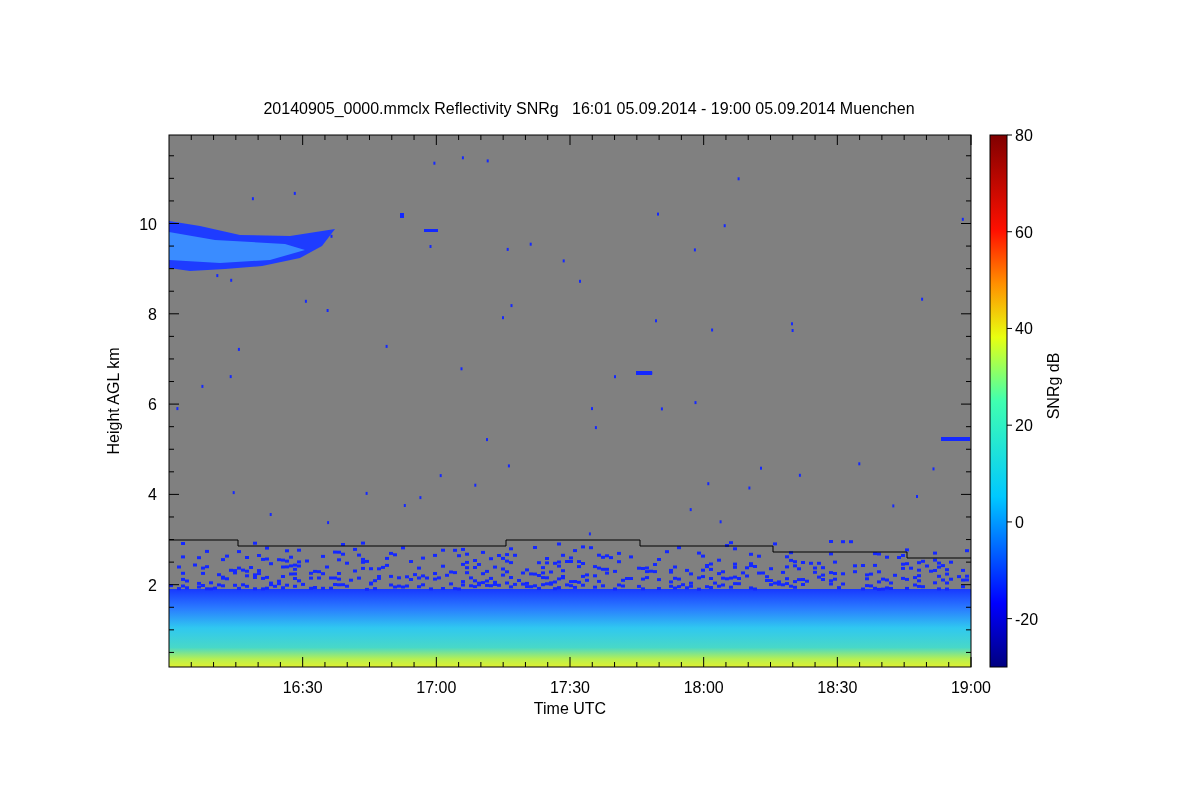 This screenshot has width=1200, height=800. I want to click on tick-label: 16:30, so click(302, 687).